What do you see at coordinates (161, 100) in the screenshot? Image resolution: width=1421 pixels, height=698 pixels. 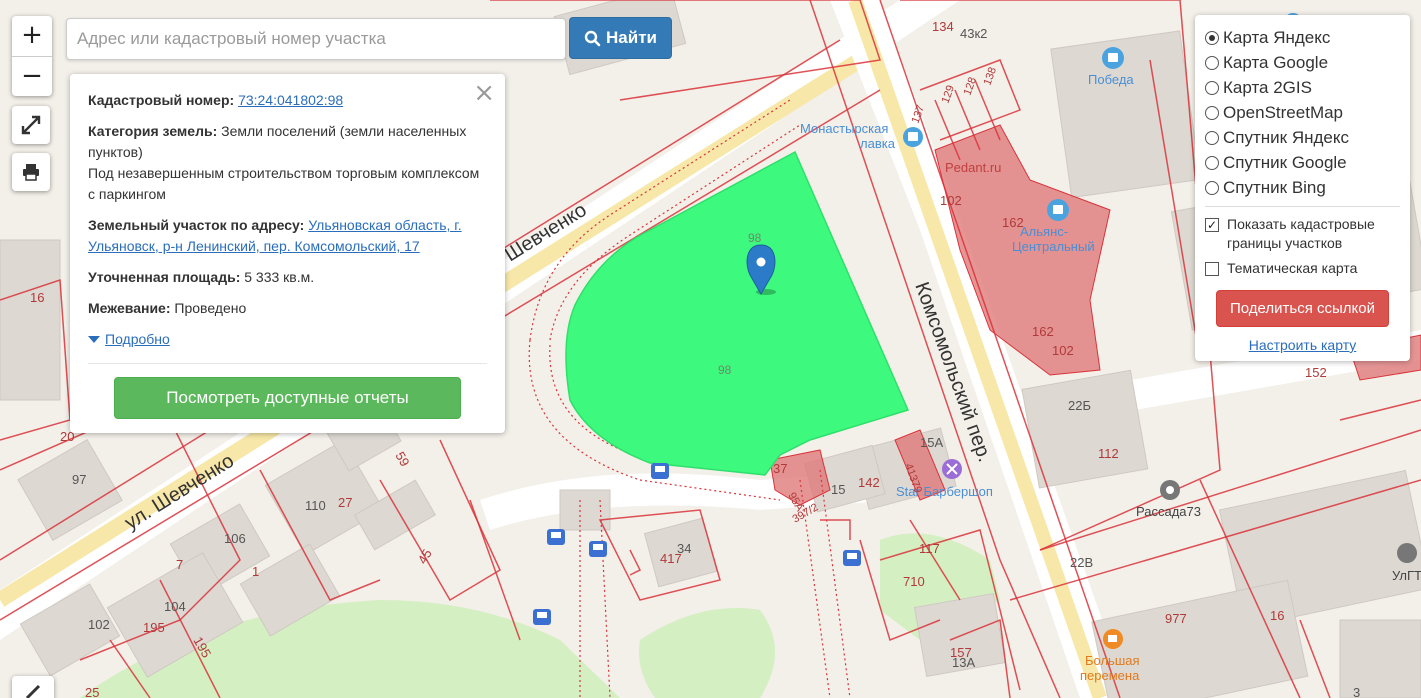 I see `cadastral-label: Кадастровый номер:` at bounding box center [161, 100].